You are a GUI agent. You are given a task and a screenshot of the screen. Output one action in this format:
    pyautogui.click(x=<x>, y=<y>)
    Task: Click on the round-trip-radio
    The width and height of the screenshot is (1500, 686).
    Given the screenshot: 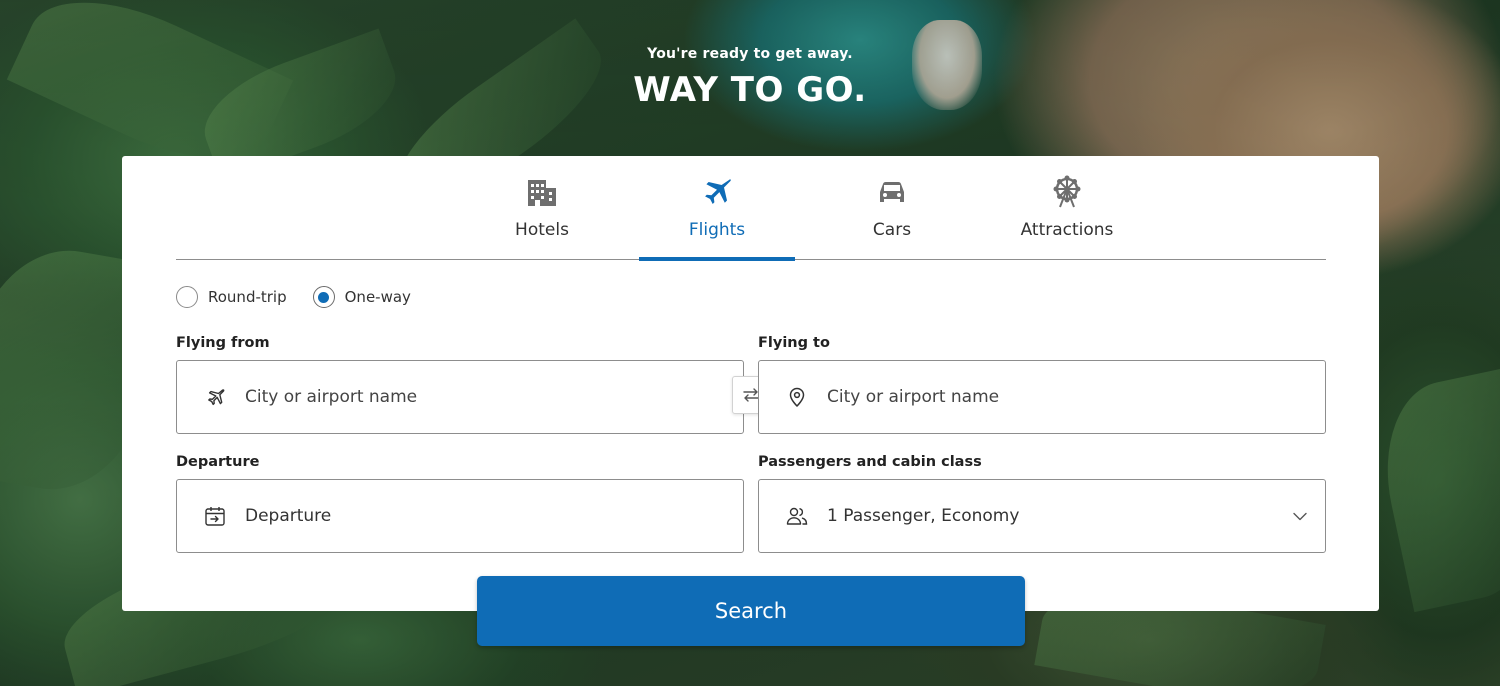 What is the action you would take?
    pyautogui.click(x=187, y=297)
    